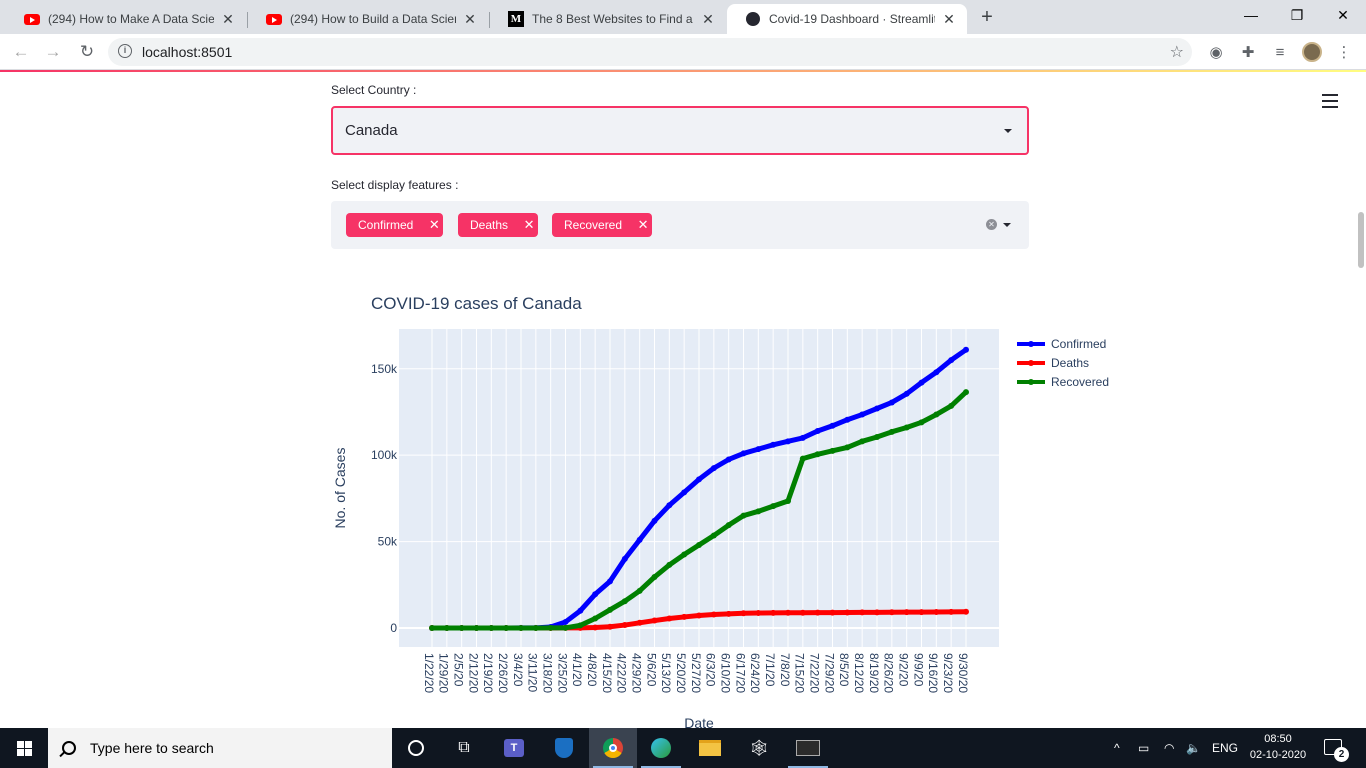 This screenshot has height=768, width=1366. Describe the element at coordinates (1169, 748) in the screenshot. I see `wifi-icon: ◠` at that location.